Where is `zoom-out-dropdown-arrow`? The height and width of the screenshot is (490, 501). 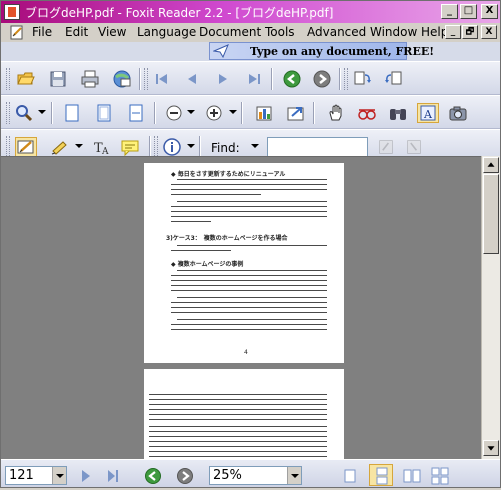 zoom-out-dropdown-arrow is located at coordinates (191, 112).